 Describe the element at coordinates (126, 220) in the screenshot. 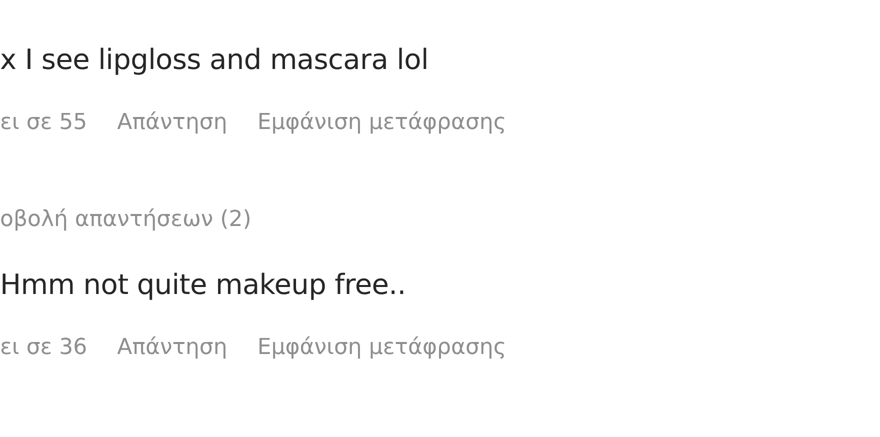

I see `view-replies-link: οβολή απαντήσεων (2)` at that location.